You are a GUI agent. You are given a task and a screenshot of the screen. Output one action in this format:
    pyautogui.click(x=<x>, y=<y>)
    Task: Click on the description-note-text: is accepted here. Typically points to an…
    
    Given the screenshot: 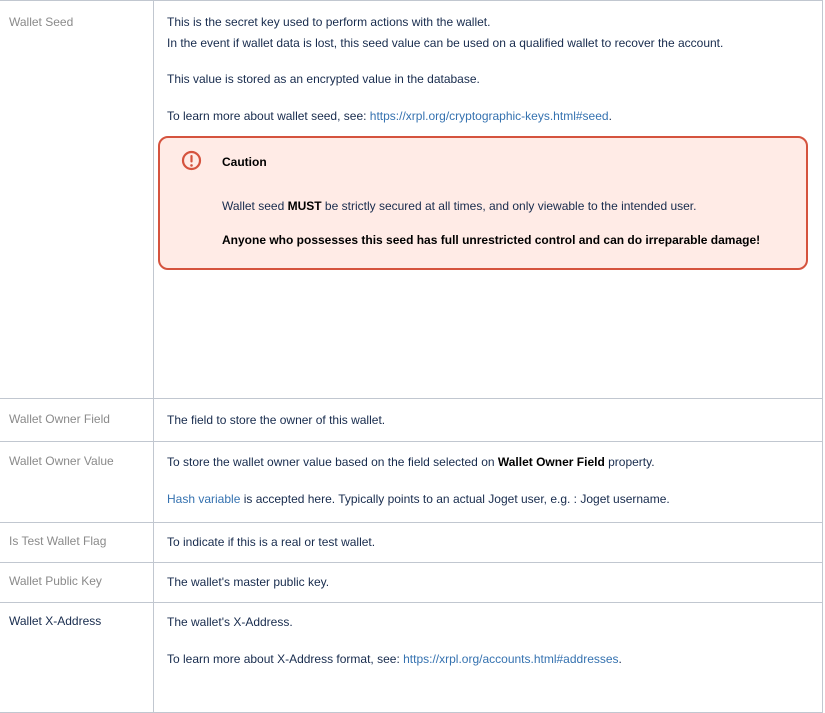 What is the action you would take?
    pyautogui.click(x=455, y=499)
    